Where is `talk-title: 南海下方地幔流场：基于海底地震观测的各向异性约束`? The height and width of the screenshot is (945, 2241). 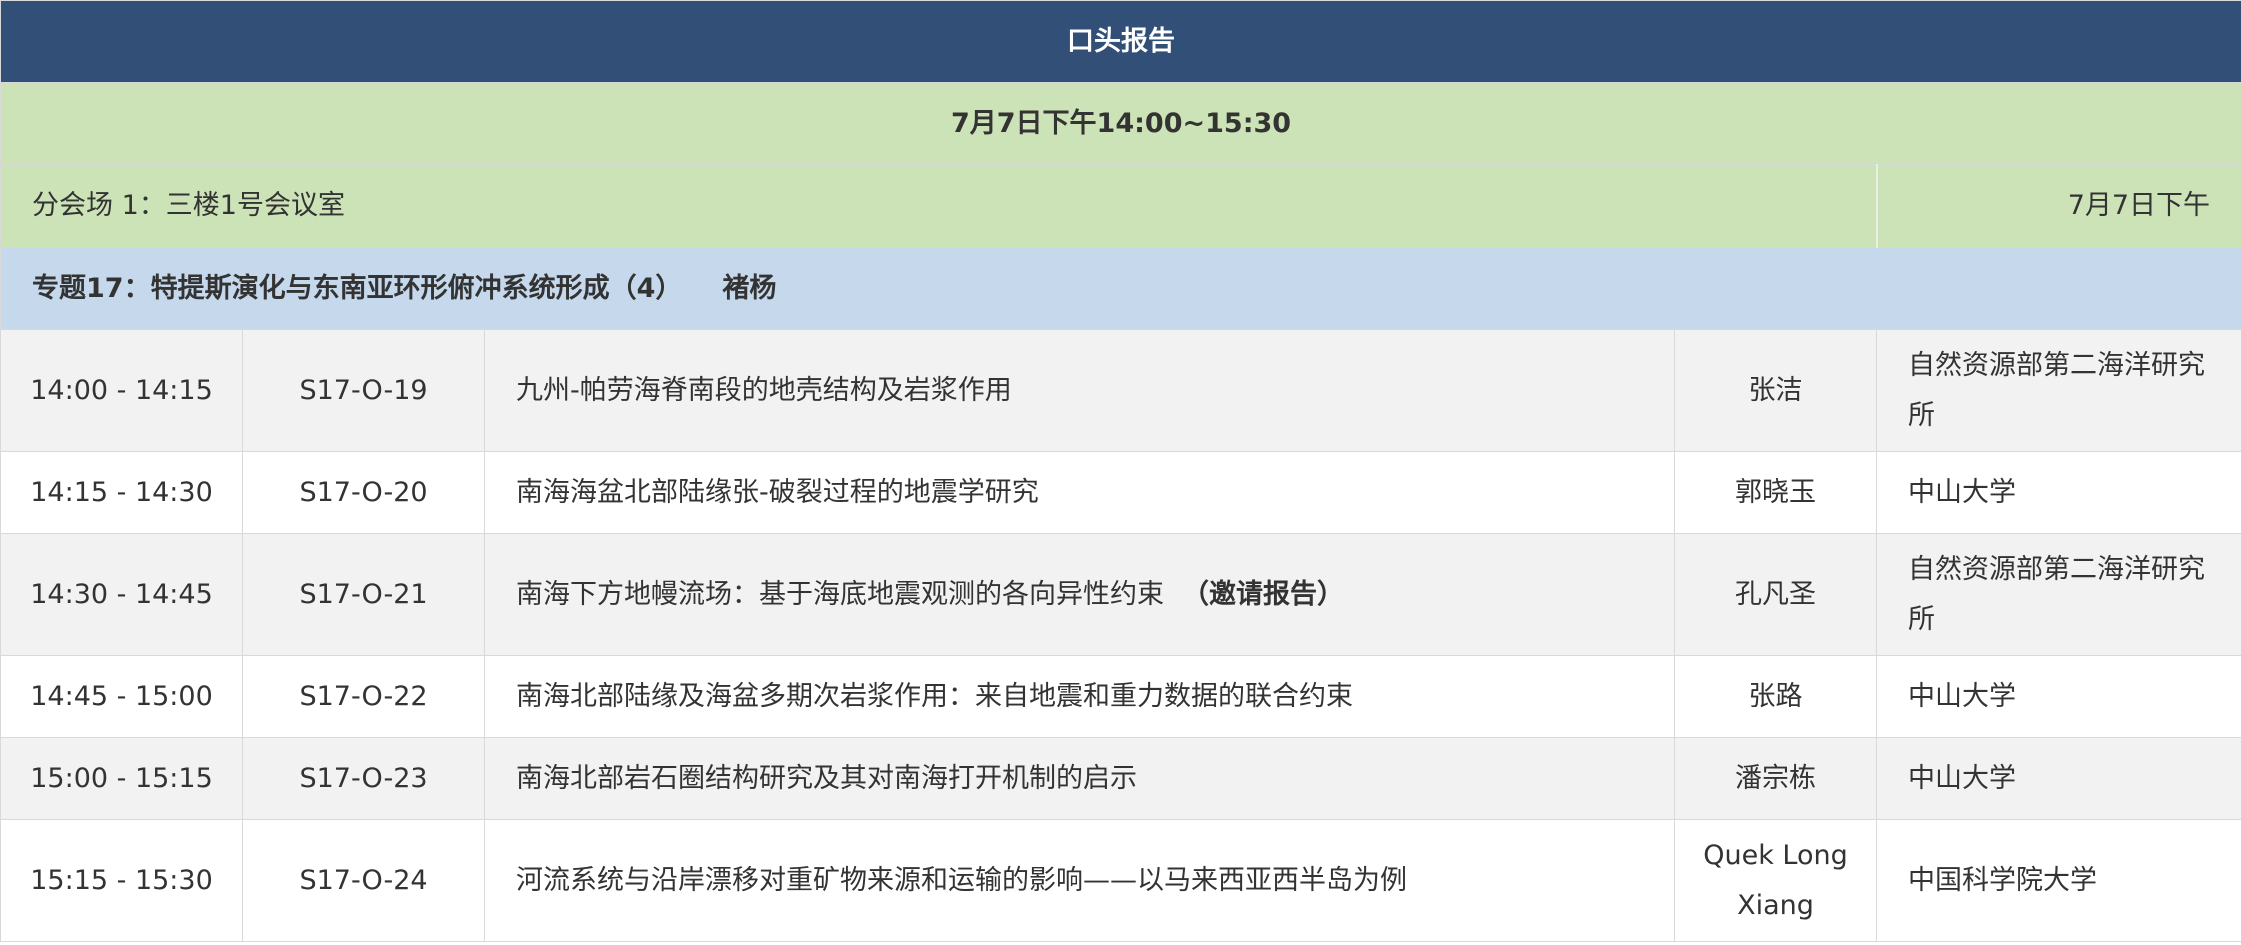 talk-title: 南海下方地幔流场：基于海底地震观测的各向异性约束 is located at coordinates (840, 594).